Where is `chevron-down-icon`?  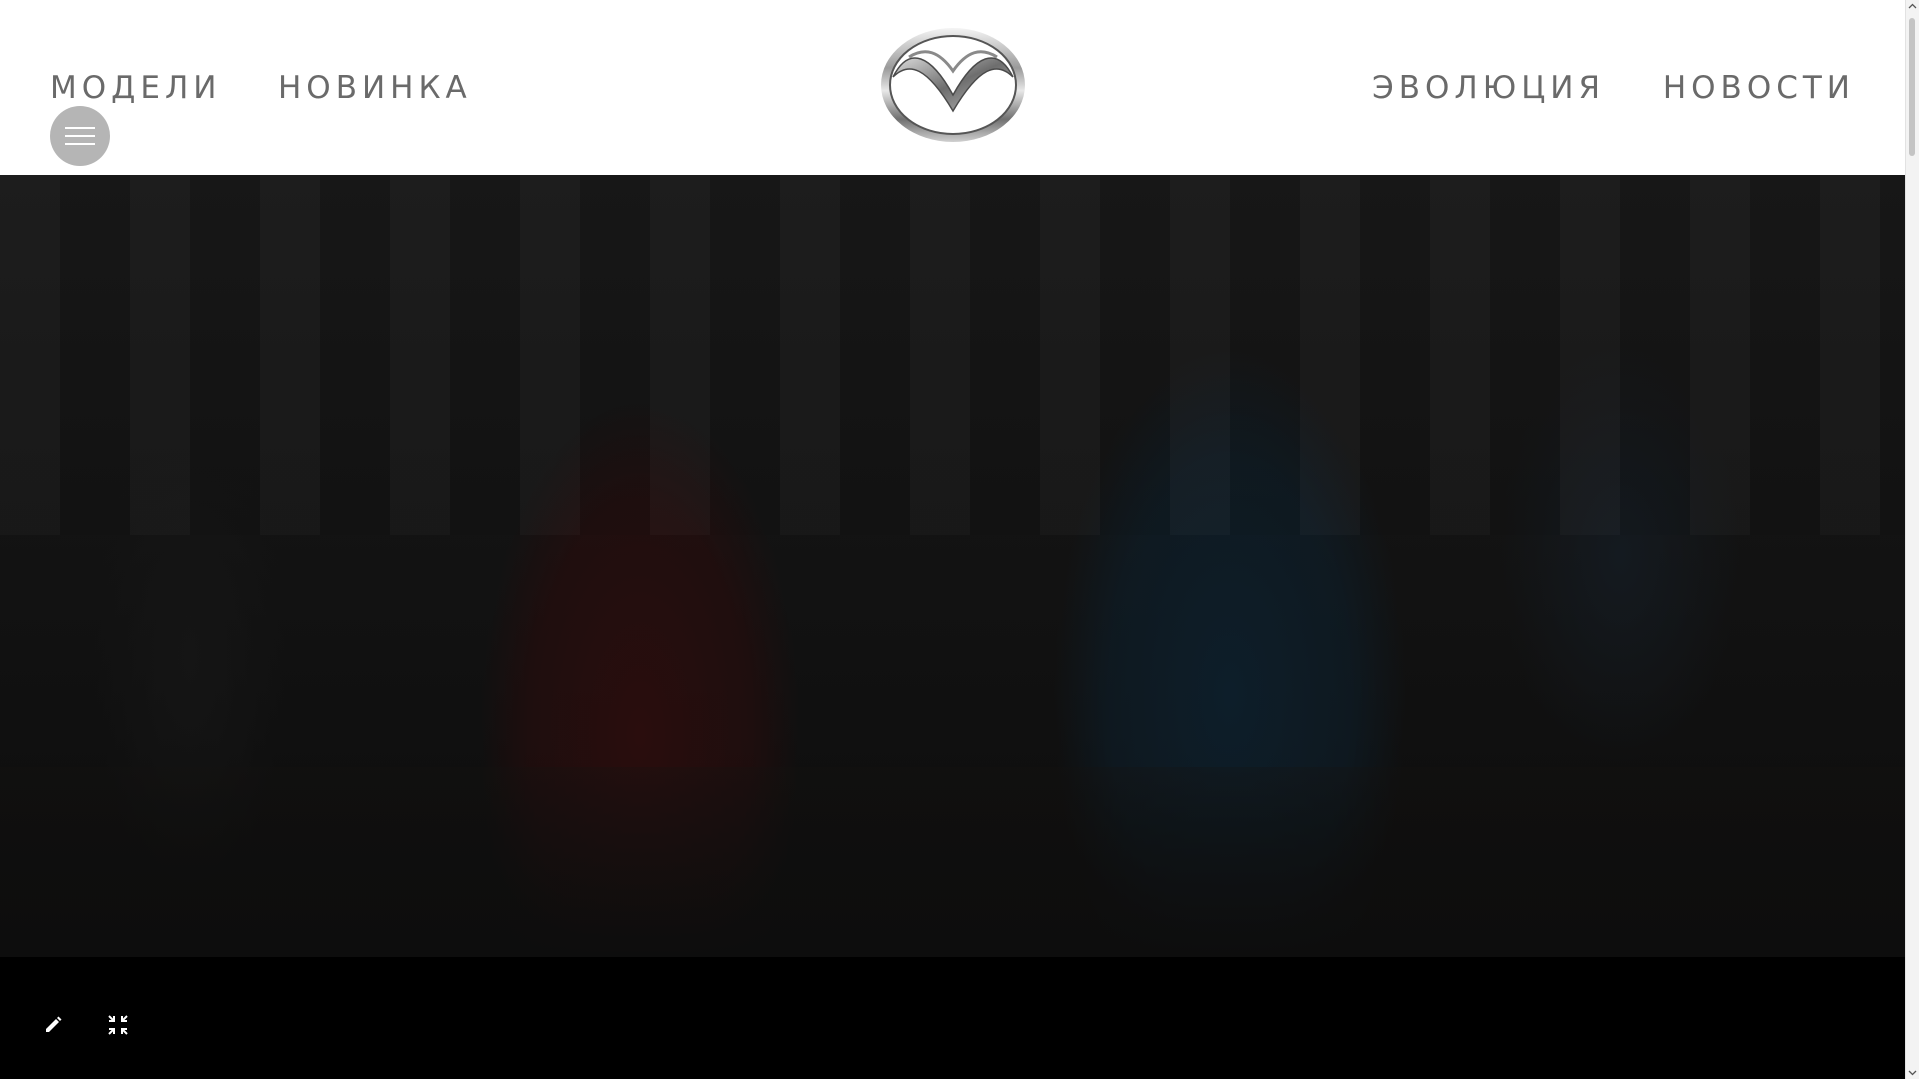 chevron-down-icon is located at coordinates (1912, 1072).